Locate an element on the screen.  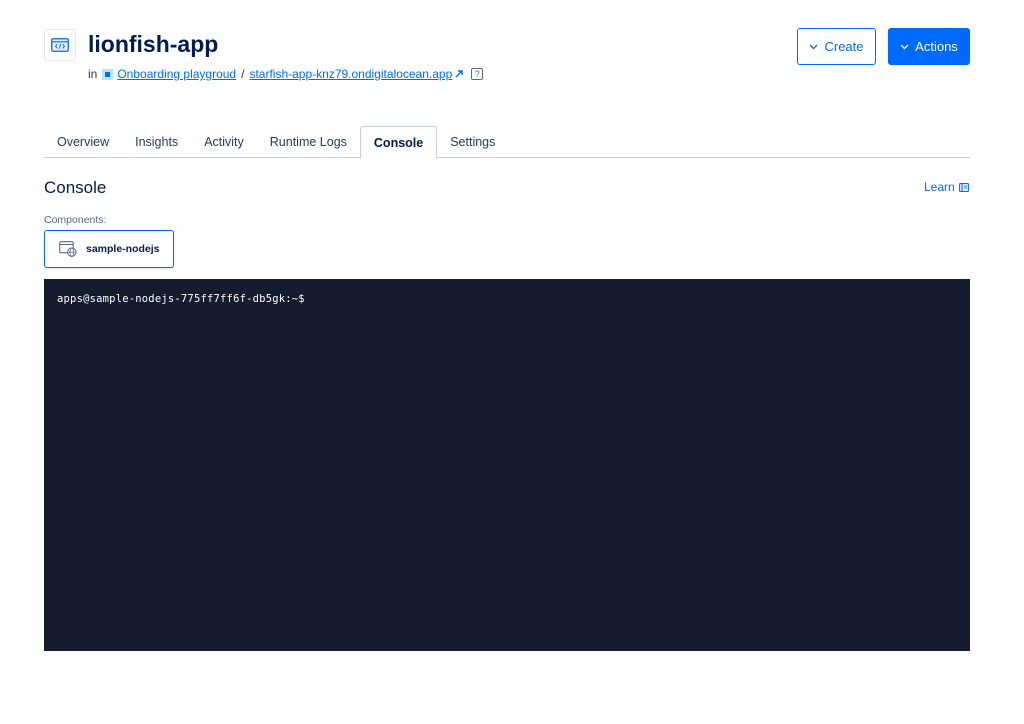
tab-insights: Insights is located at coordinates (156, 142).